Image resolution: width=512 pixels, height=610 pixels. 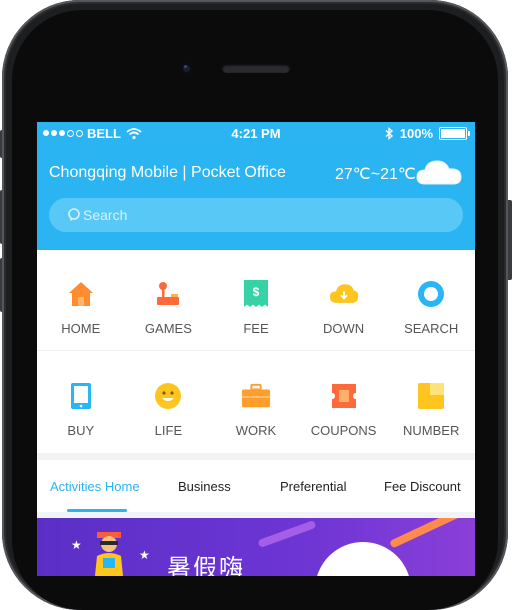 I want to click on battery-percent: 100%, so click(x=416, y=133).